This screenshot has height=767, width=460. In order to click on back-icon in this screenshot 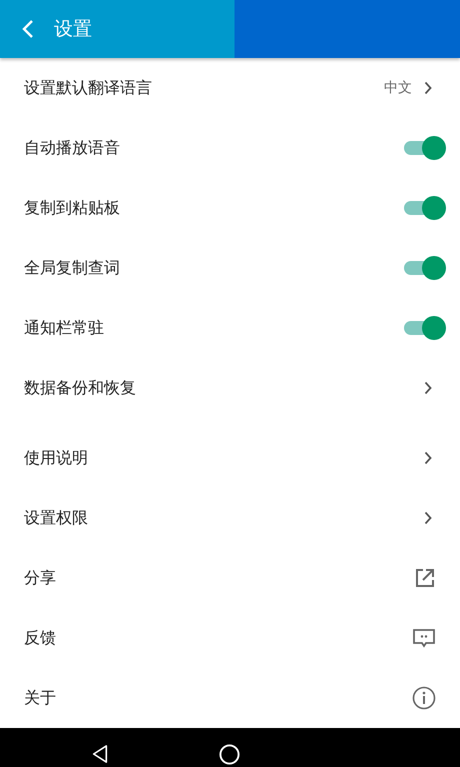, I will do `click(100, 754)`.